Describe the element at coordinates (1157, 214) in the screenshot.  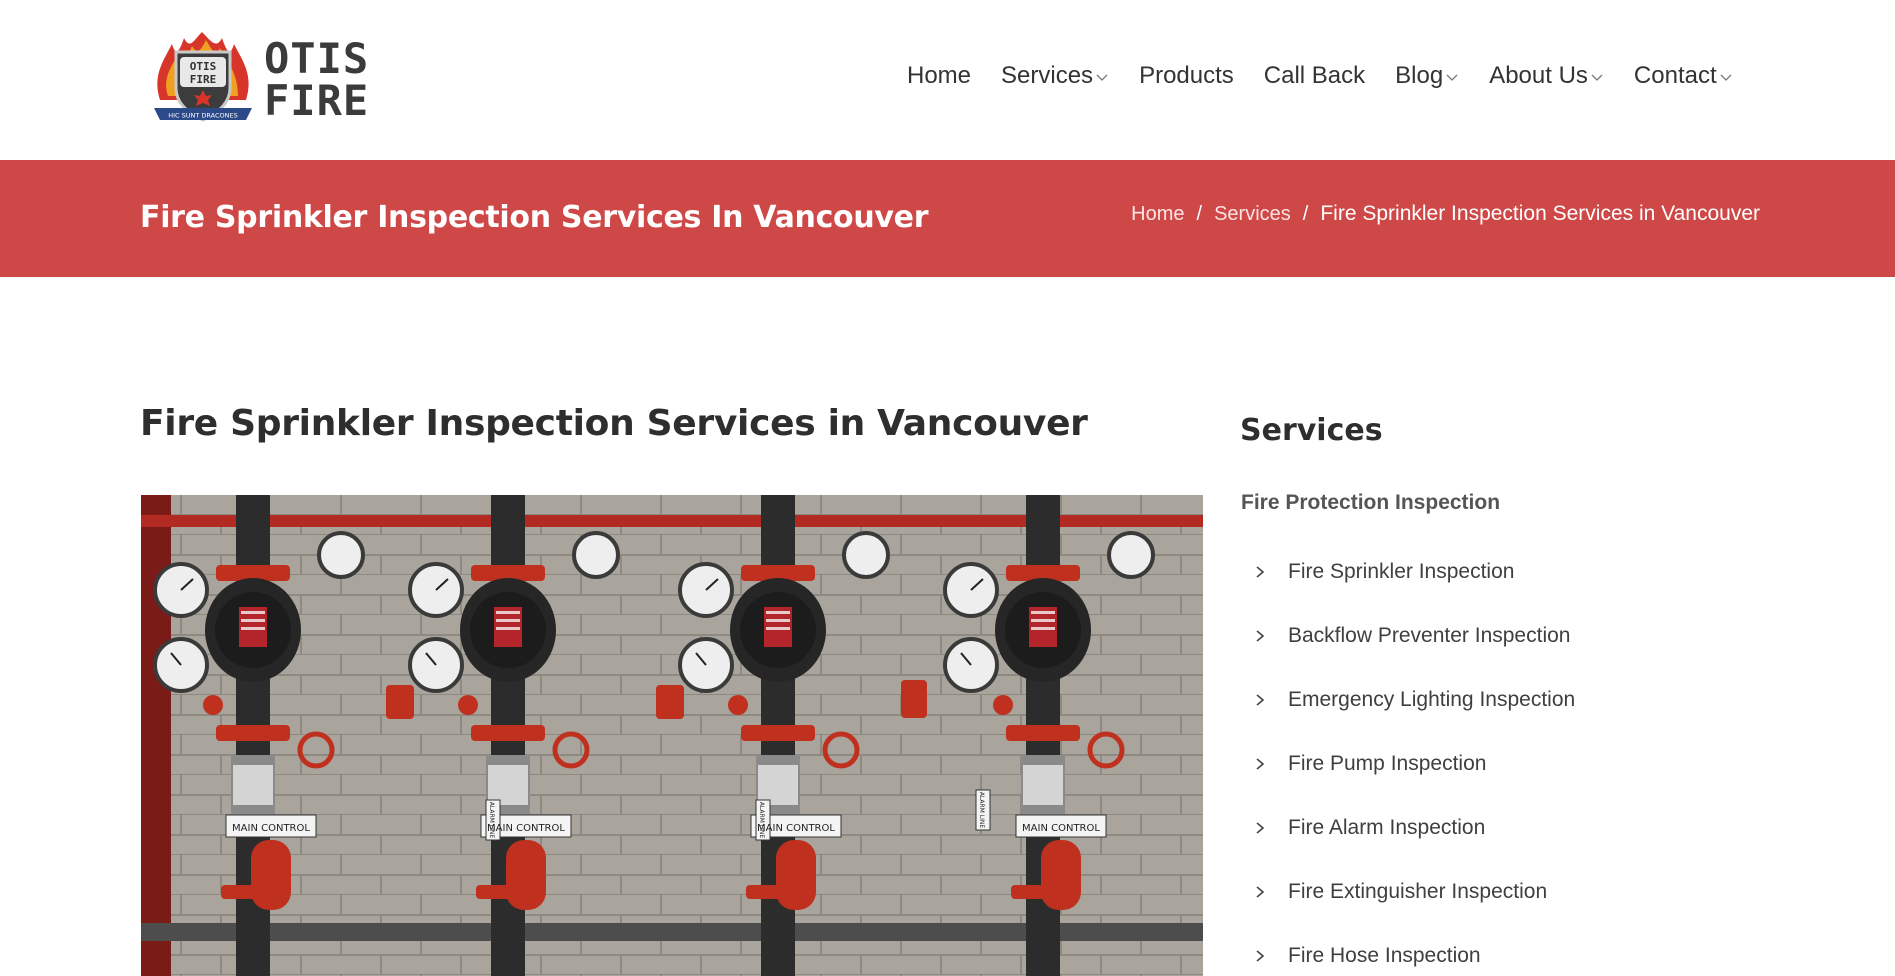
I see `breadcrumb-home-link: Home` at that location.